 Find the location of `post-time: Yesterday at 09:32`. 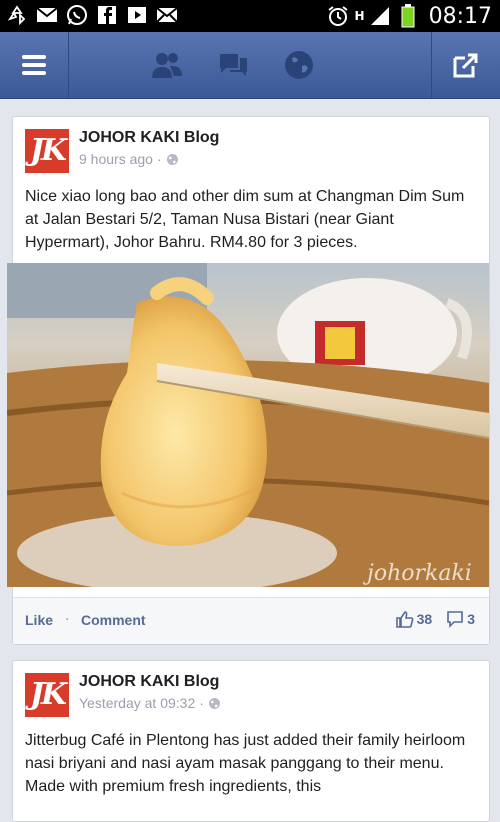

post-time: Yesterday at 09:32 is located at coordinates (137, 703).